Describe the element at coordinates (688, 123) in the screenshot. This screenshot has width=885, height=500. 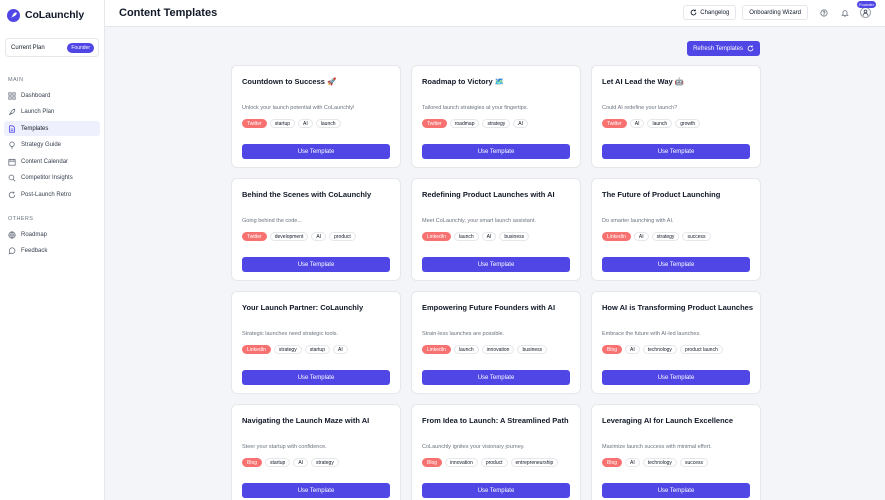
I see `tag: growth` at that location.